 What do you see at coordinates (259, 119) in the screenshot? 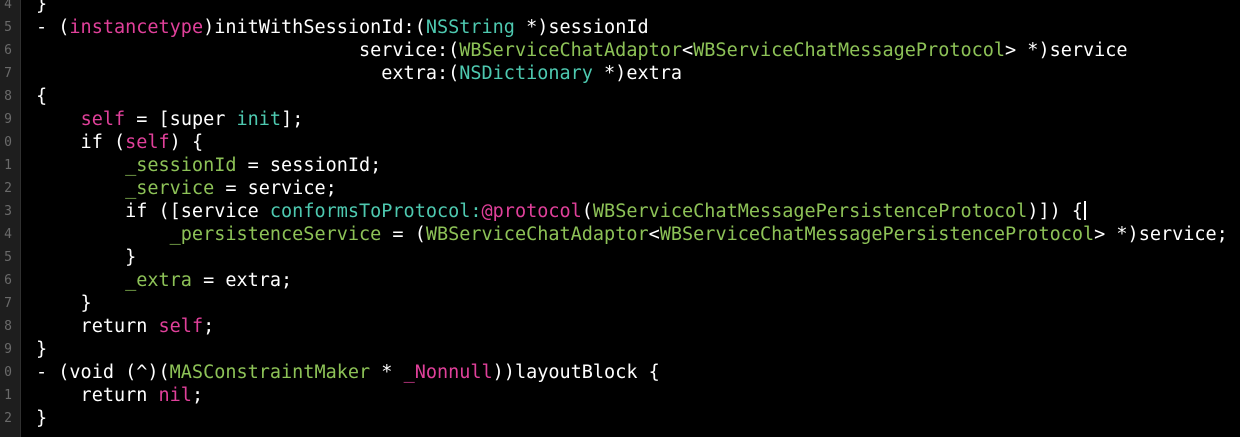
I see `code-token-type: init` at bounding box center [259, 119].